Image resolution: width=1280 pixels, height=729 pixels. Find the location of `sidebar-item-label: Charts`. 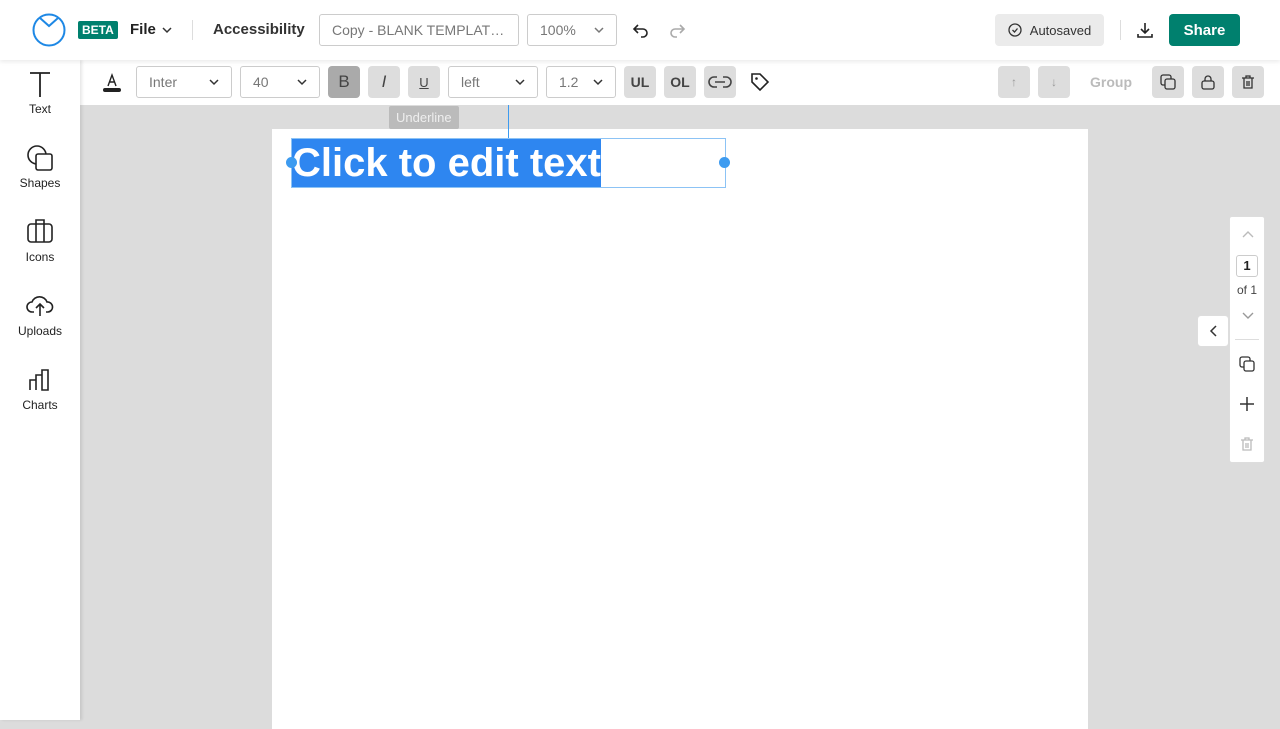

sidebar-item-label: Charts is located at coordinates (40, 405).